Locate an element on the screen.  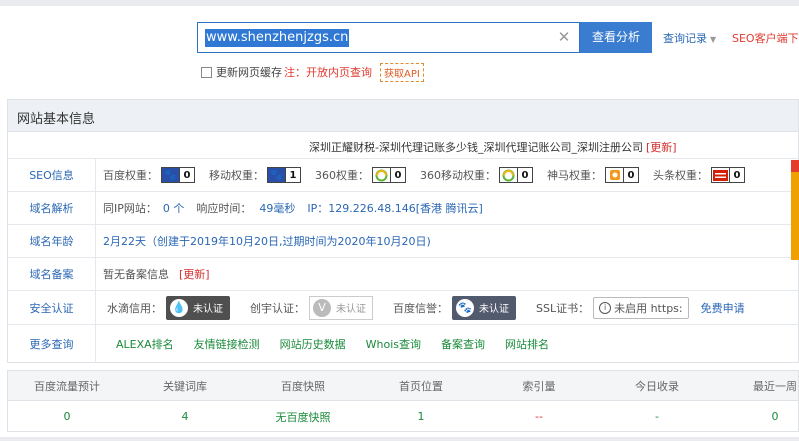
icp-record-link: 备案查询 is located at coordinates (463, 344).